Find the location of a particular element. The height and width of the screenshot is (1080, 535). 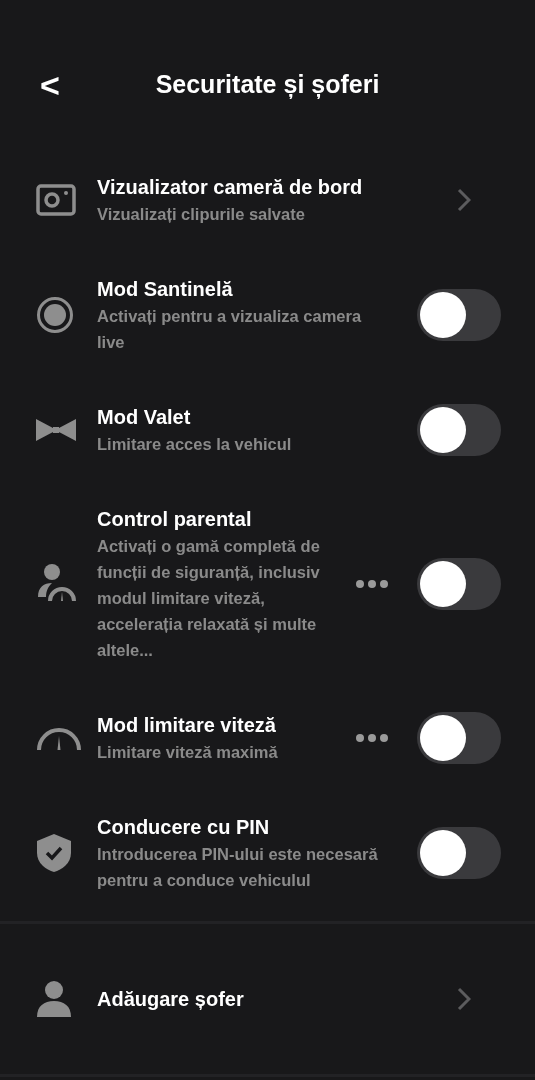

setting-title: Mod Santinelă is located at coordinates (165, 289).